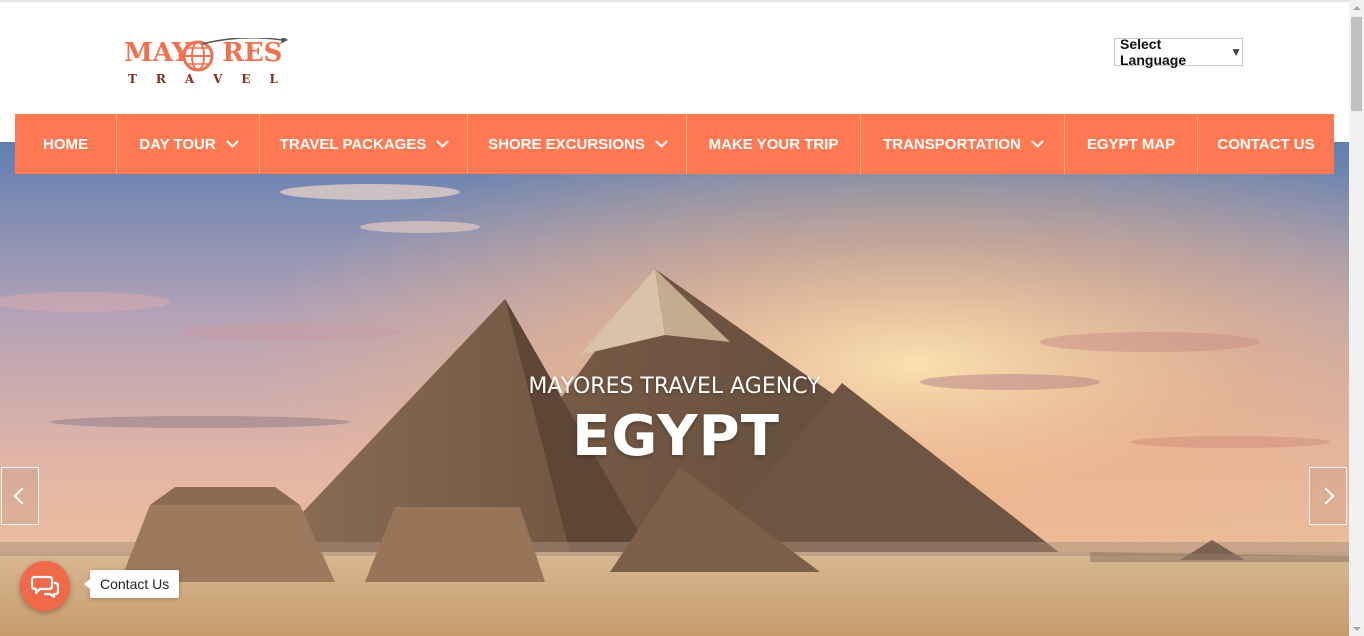 The width and height of the screenshot is (1364, 636). What do you see at coordinates (66, 144) in the screenshot?
I see `nav-home: HOME` at bounding box center [66, 144].